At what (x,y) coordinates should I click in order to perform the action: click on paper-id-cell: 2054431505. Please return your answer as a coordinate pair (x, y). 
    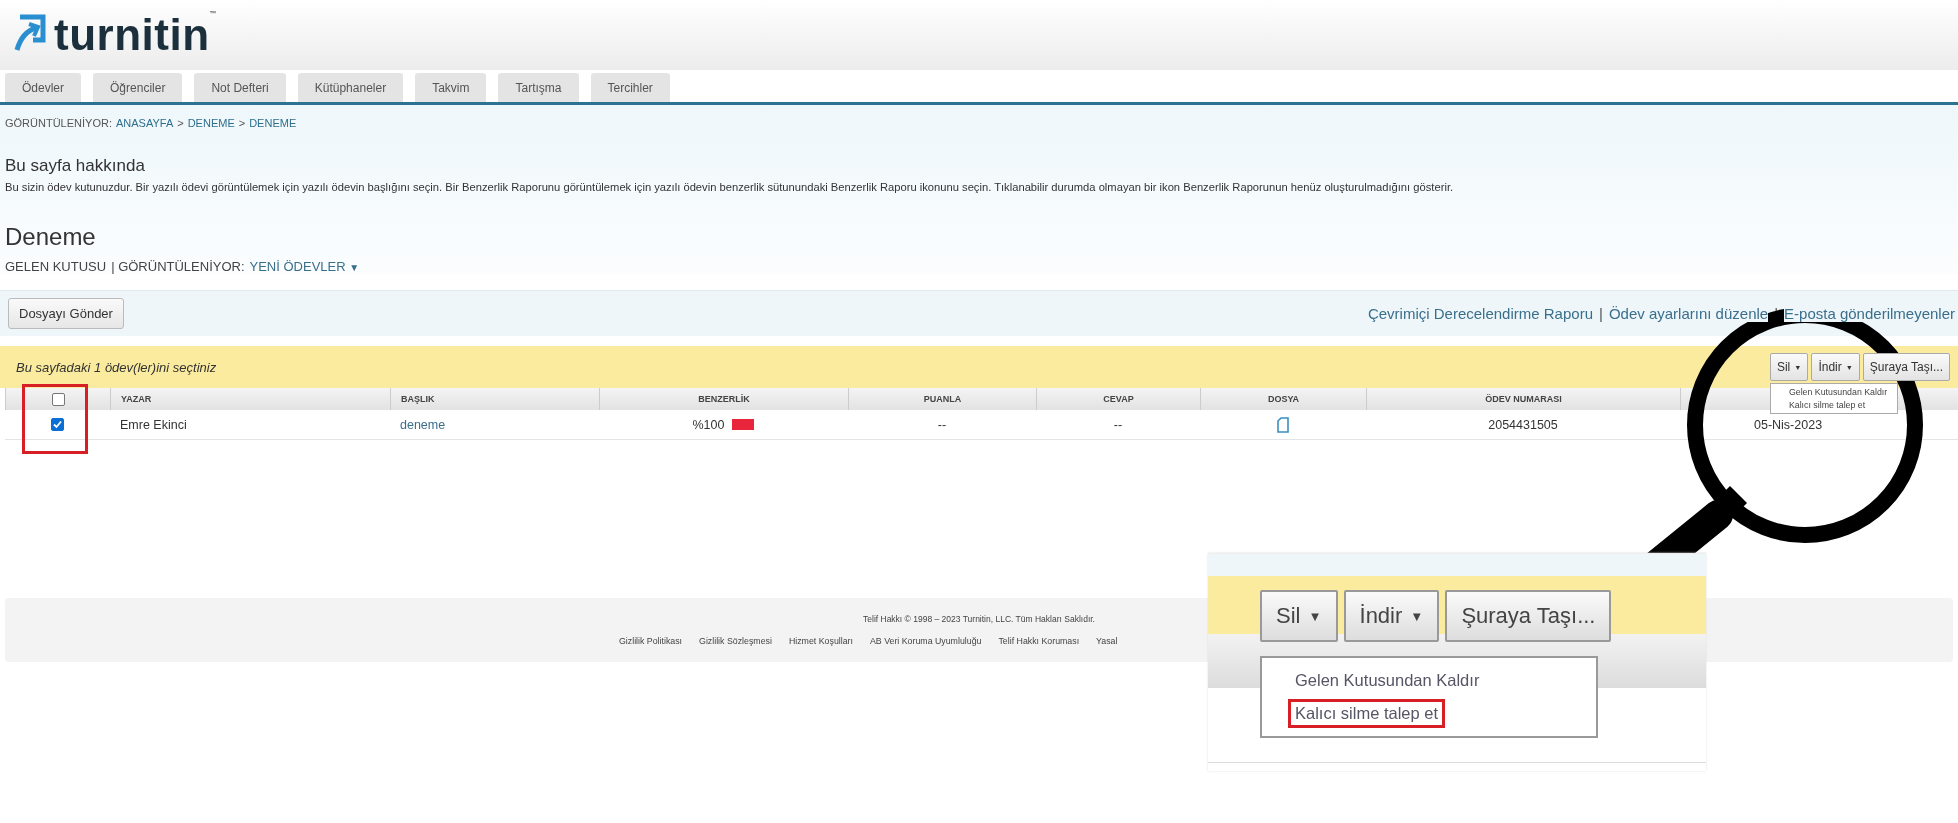
    Looking at the image, I should click on (1523, 424).